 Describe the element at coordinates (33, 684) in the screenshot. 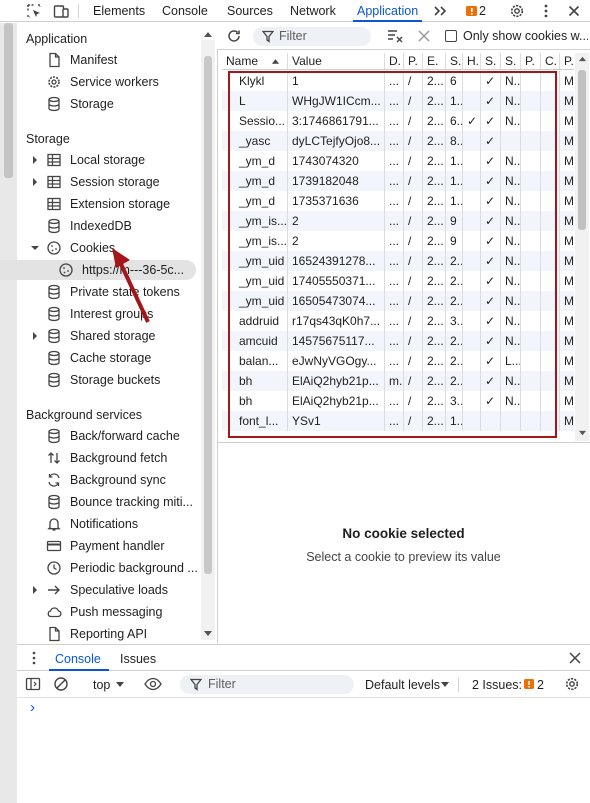

I see `sidebar-toggle-icon` at that location.